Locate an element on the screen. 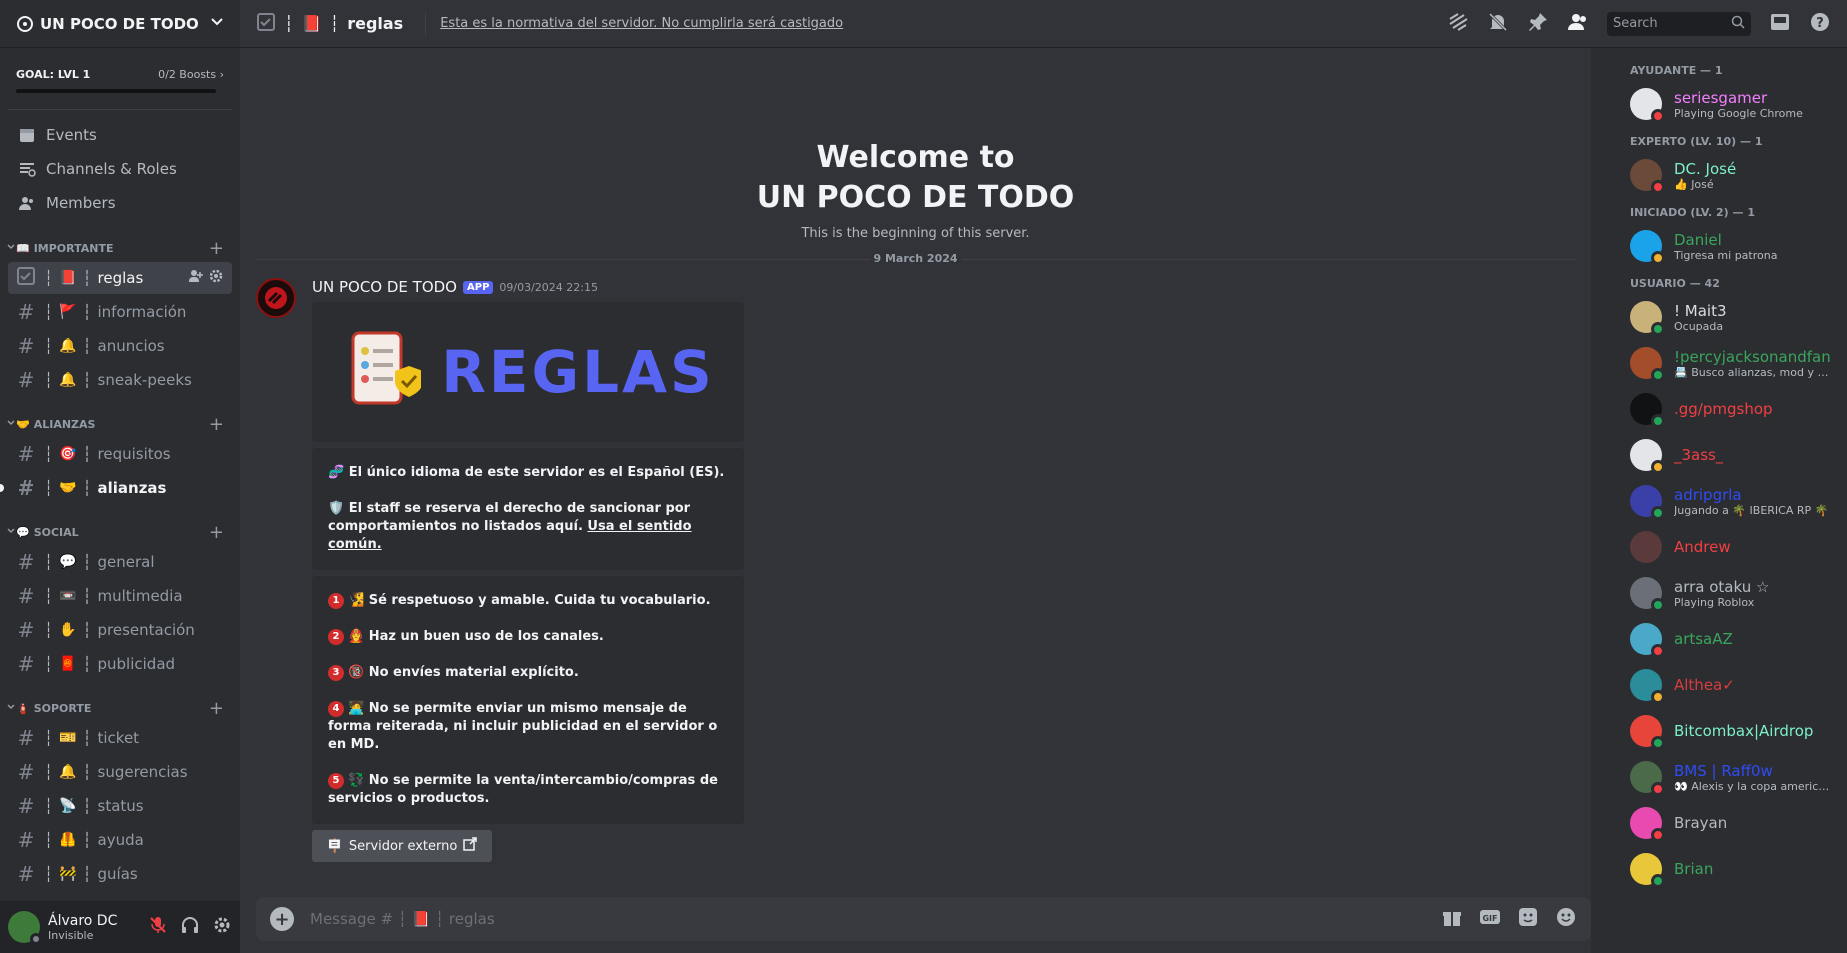  channel-item: # ┆ 🚧 ┆ guías is located at coordinates (120, 874).